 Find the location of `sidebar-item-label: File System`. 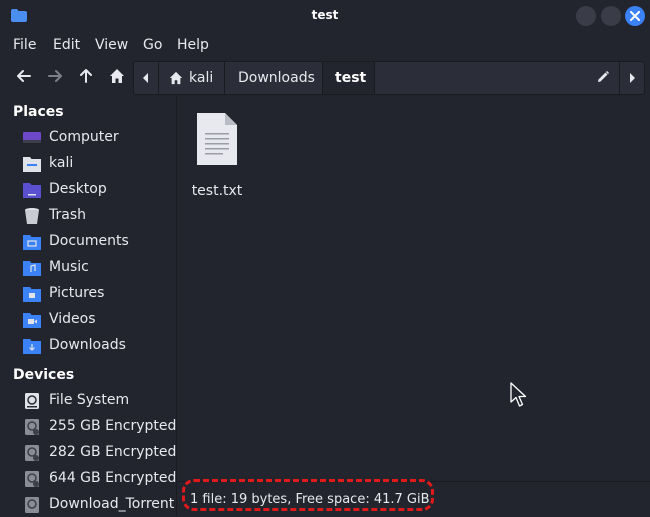

sidebar-item-label: File System is located at coordinates (89, 400).